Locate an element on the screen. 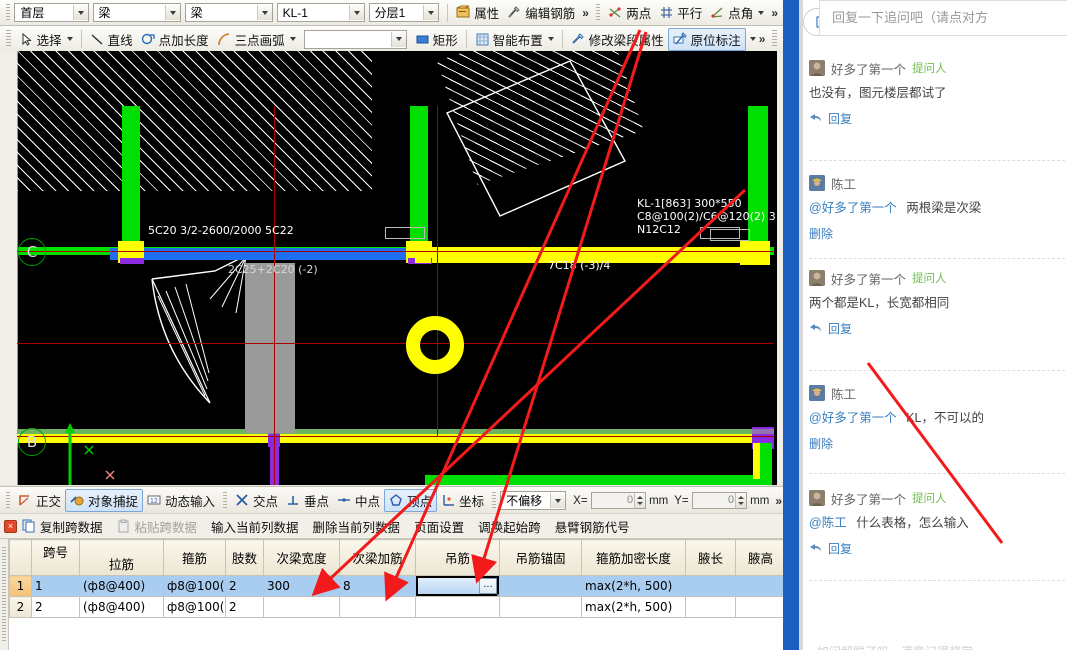 This screenshot has width=1067, height=650. col-header-span-number: 跨号 is located at coordinates (55, 557).